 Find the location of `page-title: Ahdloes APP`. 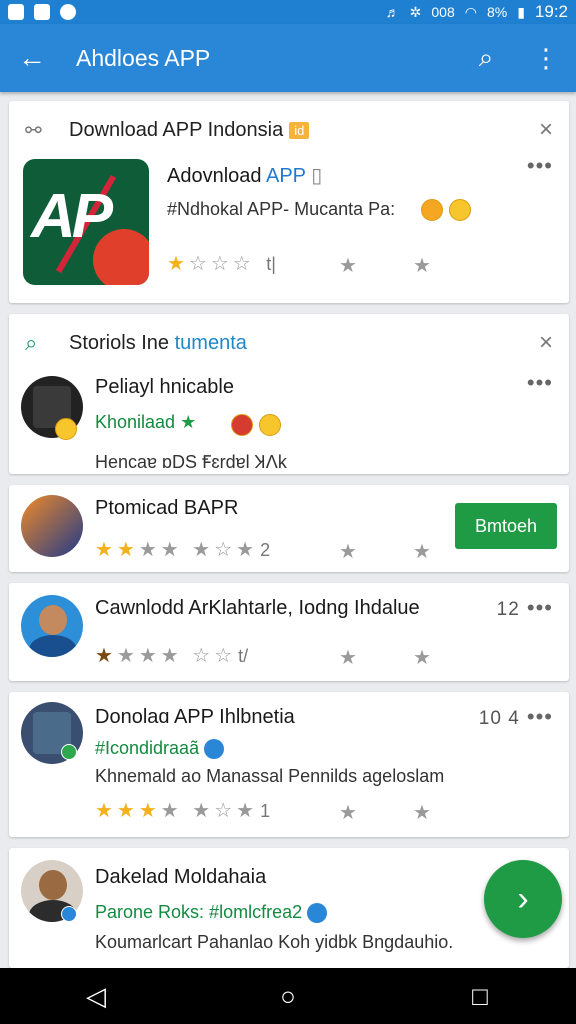

page-title: Ahdloes APP is located at coordinates (143, 57).